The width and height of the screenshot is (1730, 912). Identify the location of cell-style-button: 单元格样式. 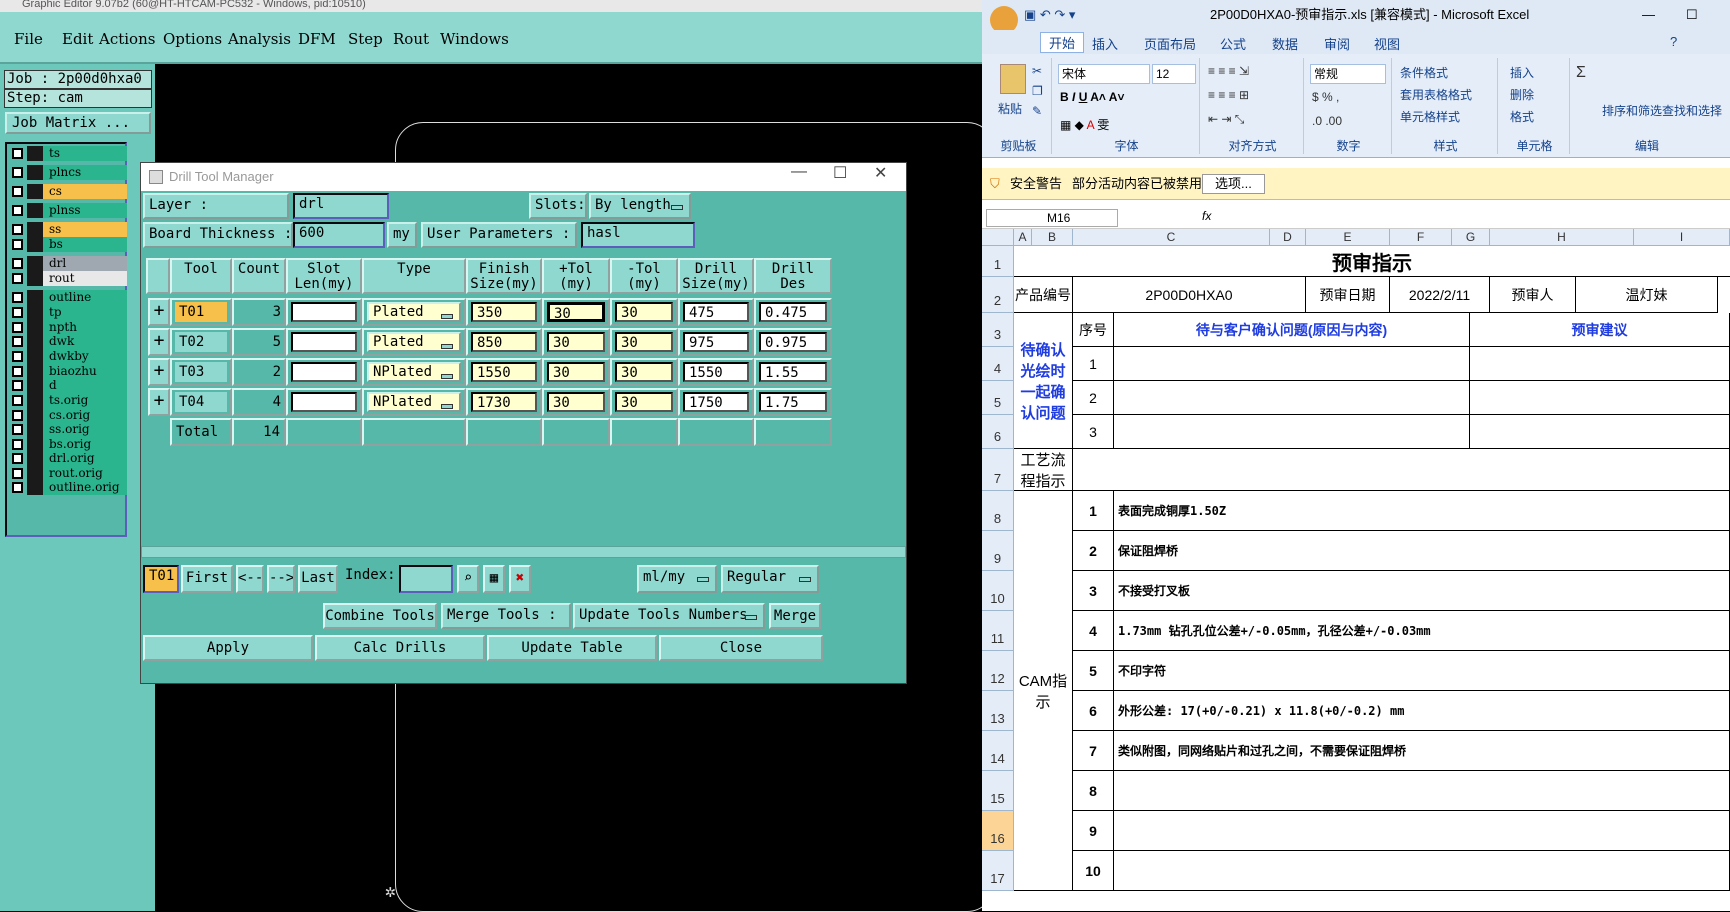
(1430, 116).